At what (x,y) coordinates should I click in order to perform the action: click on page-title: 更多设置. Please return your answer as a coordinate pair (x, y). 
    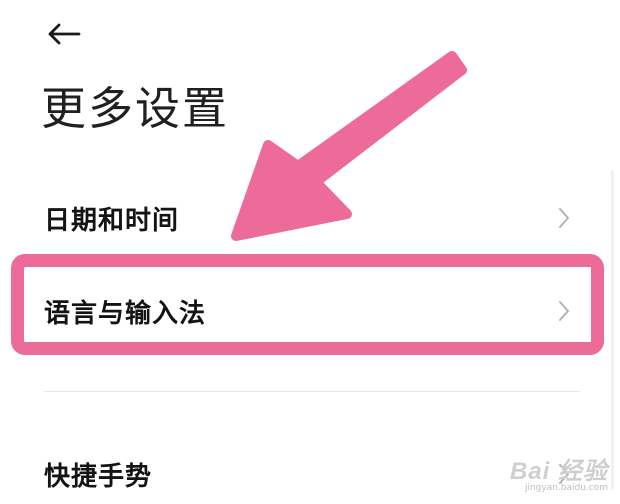
    Looking at the image, I should click on (135, 108).